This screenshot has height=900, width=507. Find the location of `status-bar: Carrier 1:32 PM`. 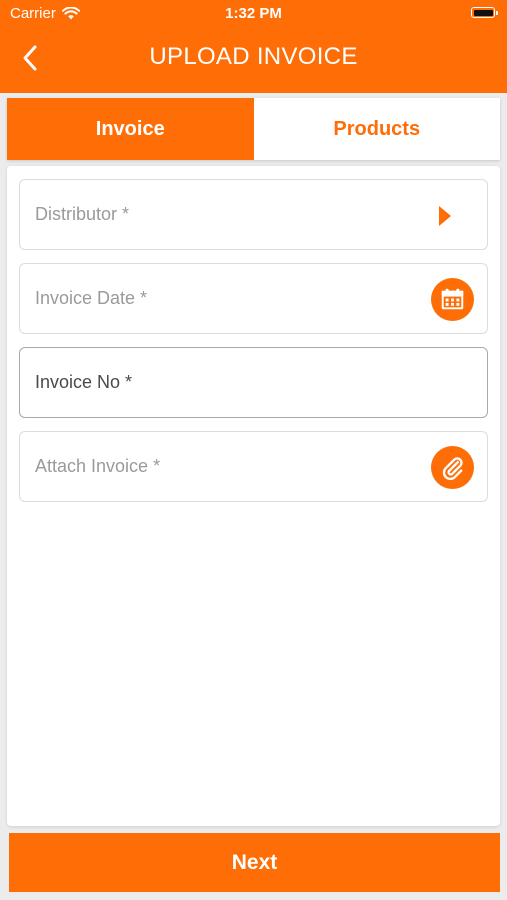

status-bar: Carrier 1:32 PM is located at coordinates (253, 14).